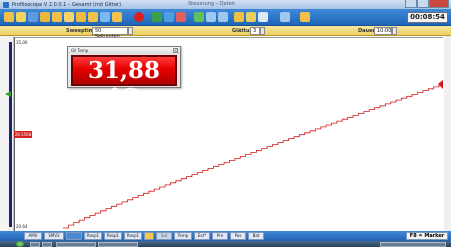  What do you see at coordinates (447, 134) in the screenshot?
I see `right-scroll-strip` at bounding box center [447, 134].